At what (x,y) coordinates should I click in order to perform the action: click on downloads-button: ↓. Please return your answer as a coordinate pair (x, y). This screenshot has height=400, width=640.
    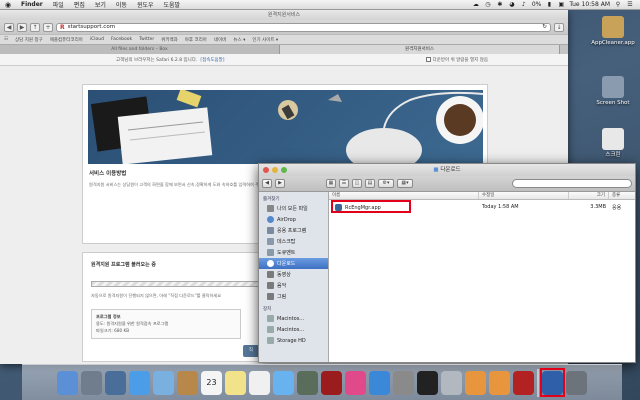
    Looking at the image, I should click on (559, 27).